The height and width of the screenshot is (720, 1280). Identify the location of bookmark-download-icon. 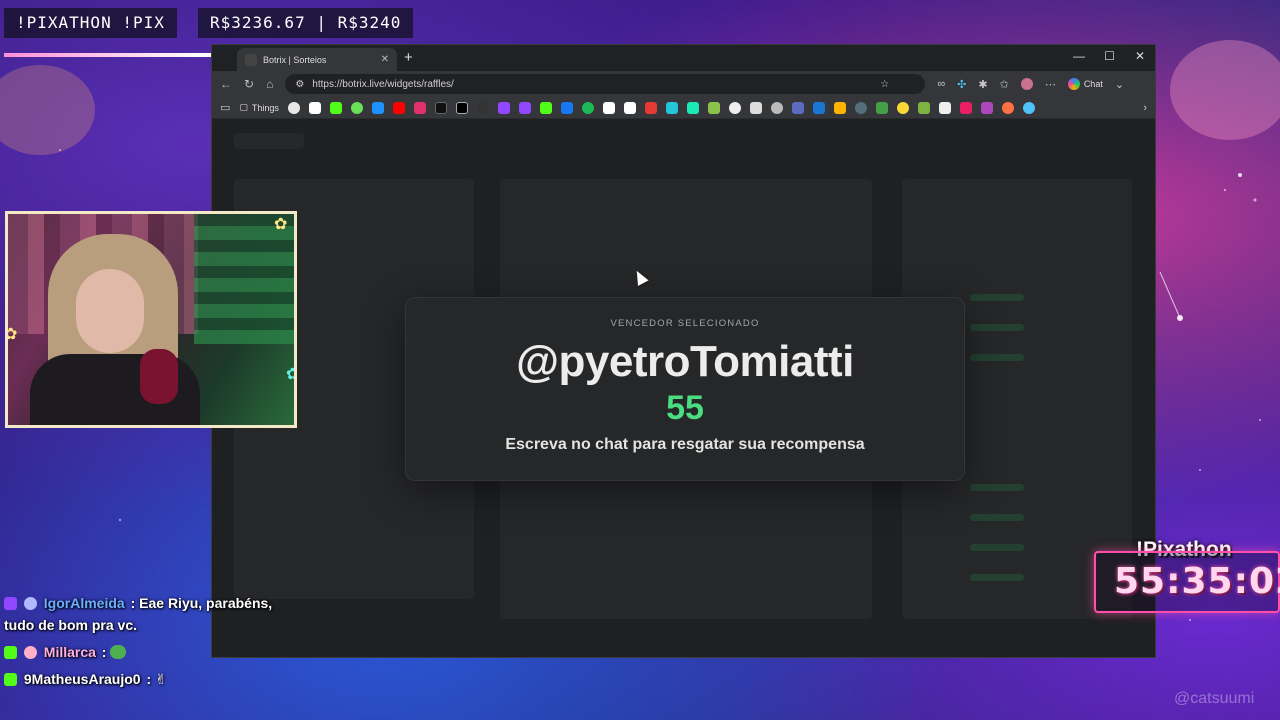
(608, 107).